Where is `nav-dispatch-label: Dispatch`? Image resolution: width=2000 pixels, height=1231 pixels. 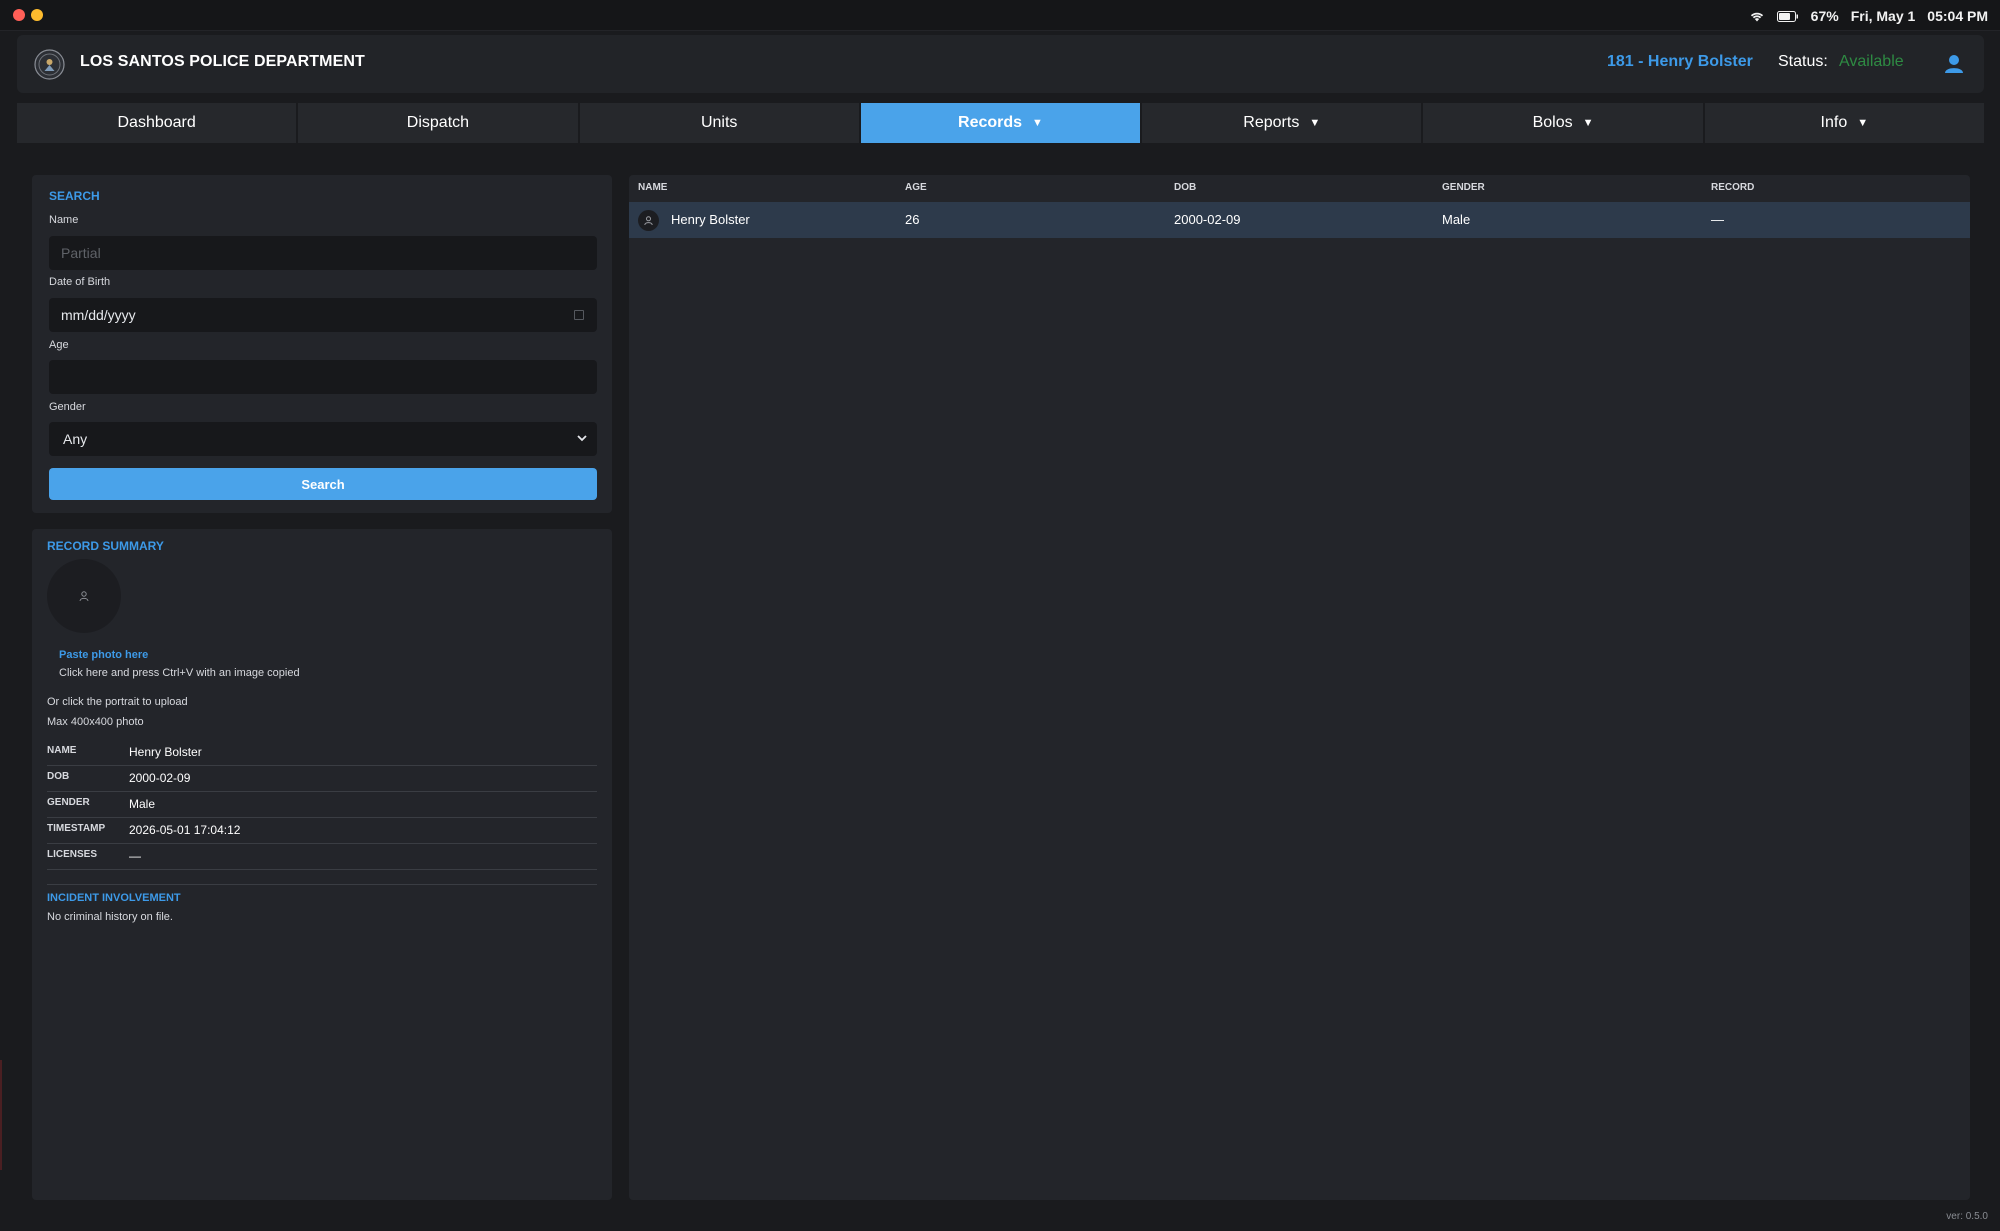 nav-dispatch-label: Dispatch is located at coordinates (438, 122).